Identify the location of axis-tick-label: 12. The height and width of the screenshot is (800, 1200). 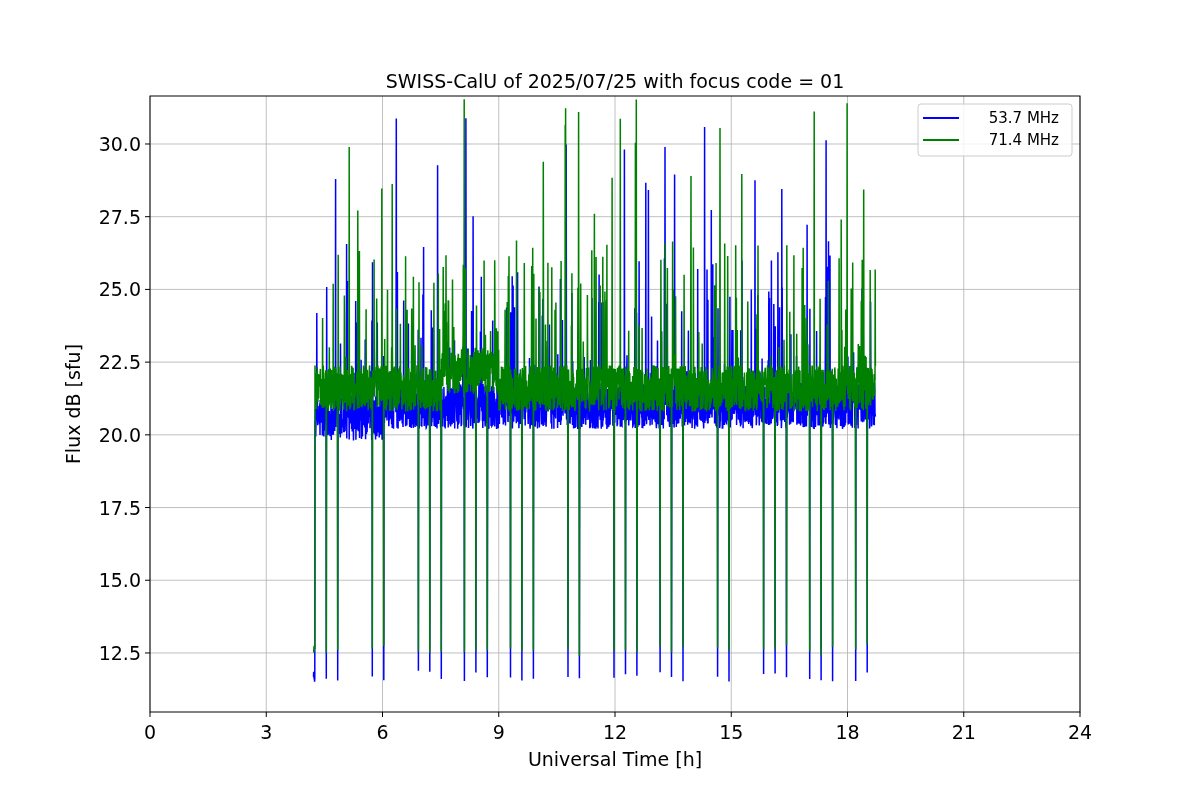
(615, 732).